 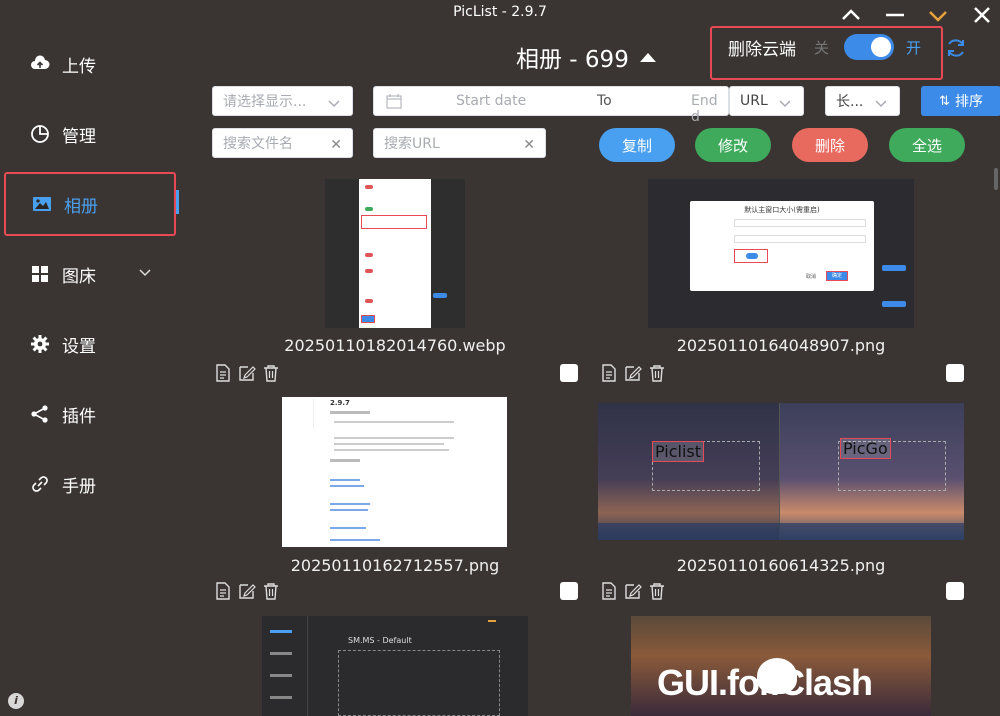 I want to click on sidebar-item-manual: 手册, so click(x=90, y=484).